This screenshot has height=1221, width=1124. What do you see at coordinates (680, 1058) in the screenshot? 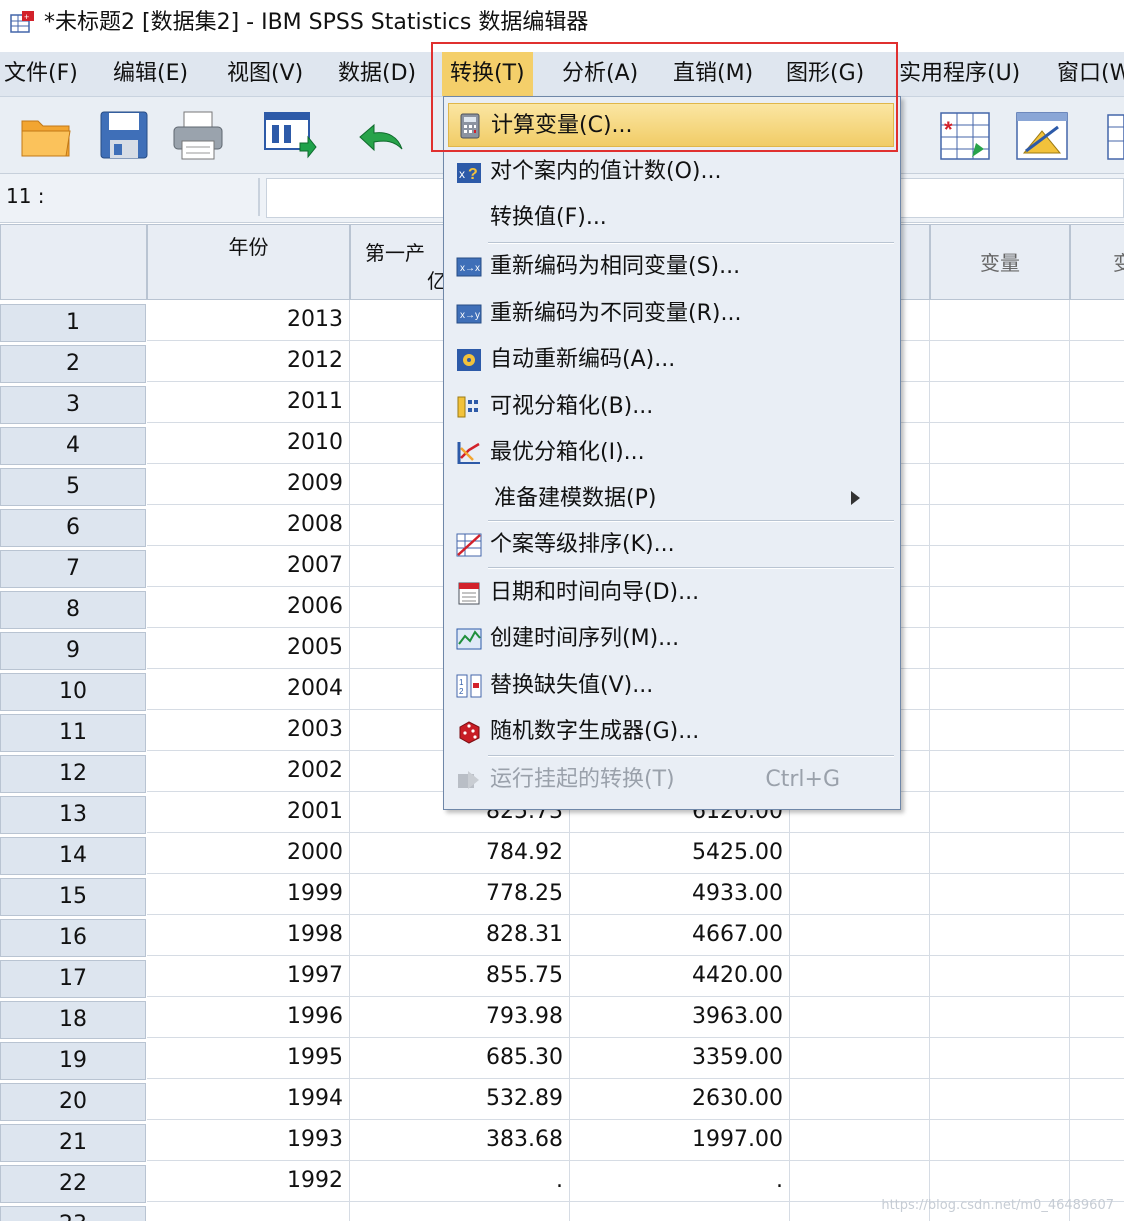
I see `cell-hidden-column: 3359.00` at bounding box center [680, 1058].